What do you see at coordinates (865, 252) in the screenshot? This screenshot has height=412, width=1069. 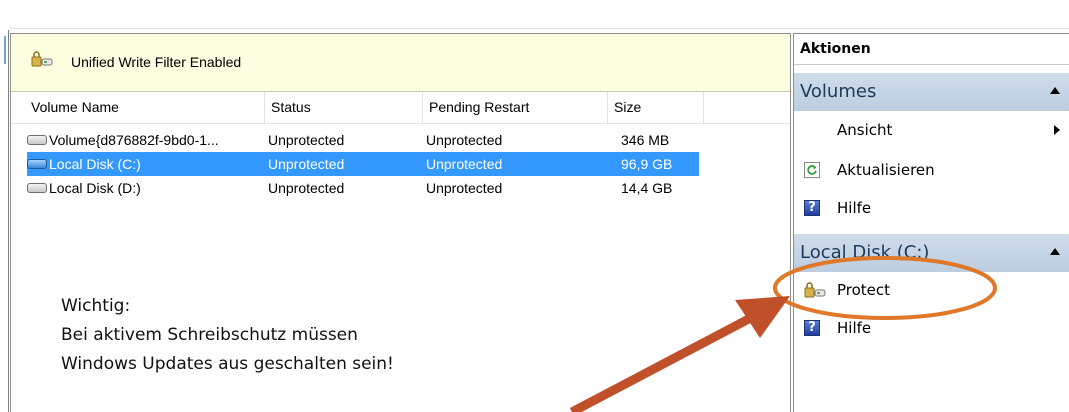 I see `group-title: Local Disk (C:)` at bounding box center [865, 252].